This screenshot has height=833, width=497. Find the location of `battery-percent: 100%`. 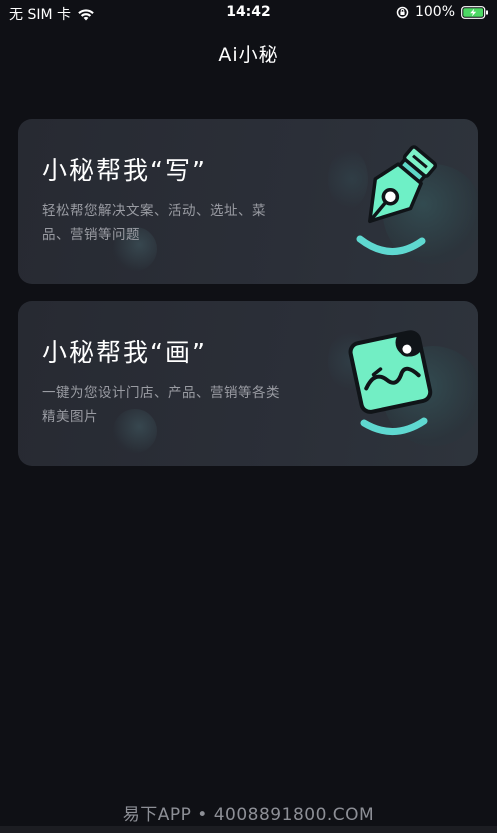

battery-percent: 100% is located at coordinates (434, 12).